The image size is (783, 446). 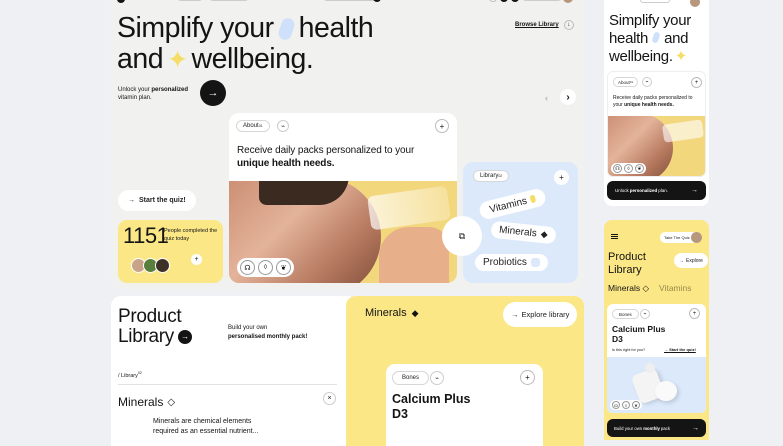 What do you see at coordinates (680, 349) in the screenshot?
I see `start-quiz-link: → Start the quiz!` at bounding box center [680, 349].